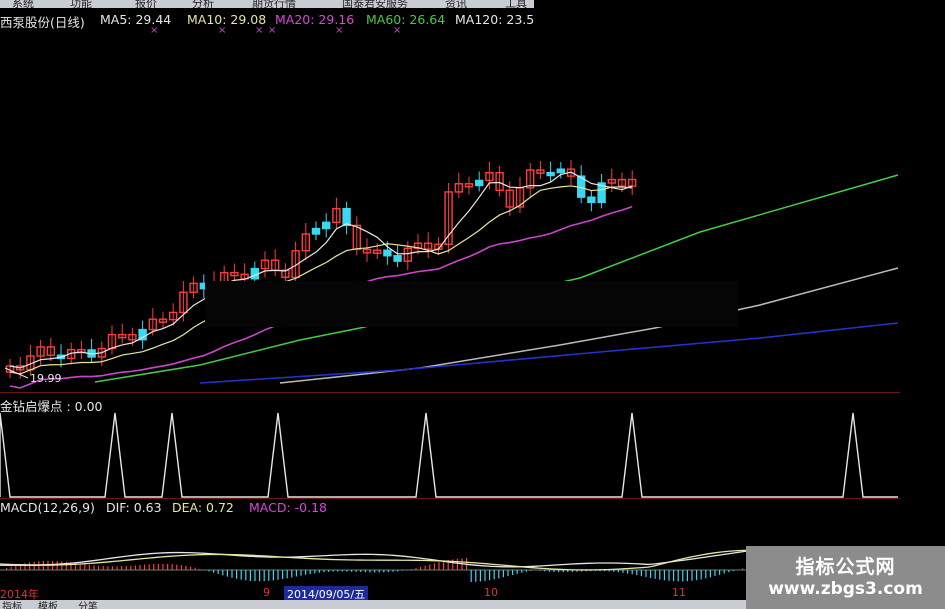 The image size is (945, 609). Describe the element at coordinates (203, 507) in the screenshot. I see `macd-dea-label: DEA: 0.72` at that location.